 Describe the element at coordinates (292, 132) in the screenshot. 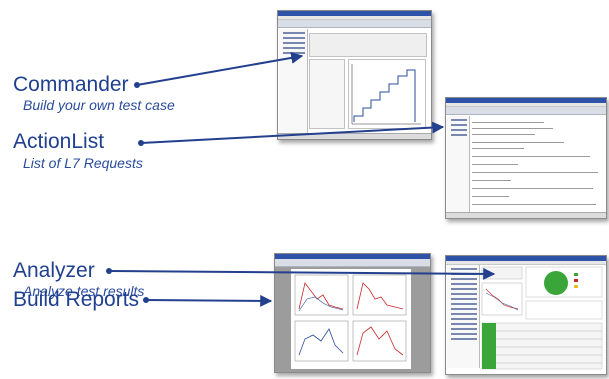

I see `actionlist-arrow` at that location.